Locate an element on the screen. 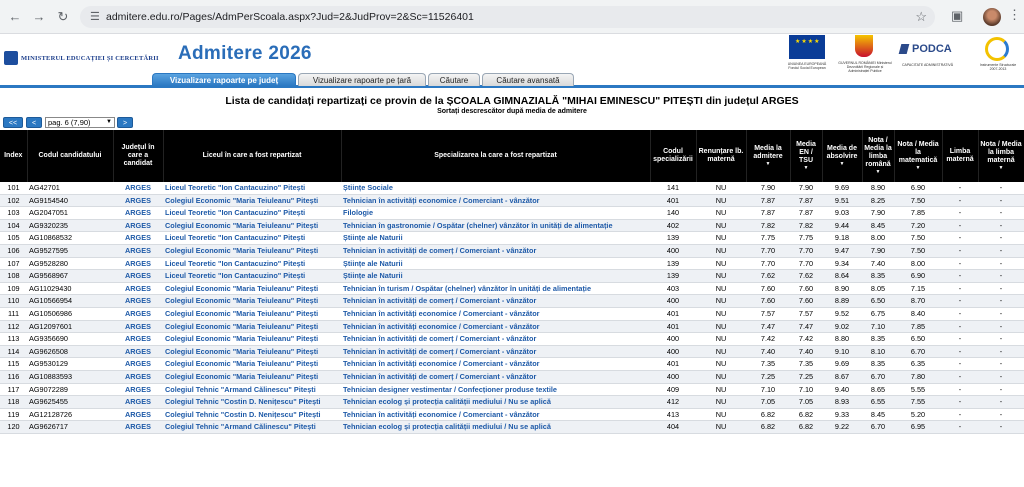 Image resolution: width=1024 pixels, height=487 pixels. previous-page-button: < is located at coordinates (34, 122).